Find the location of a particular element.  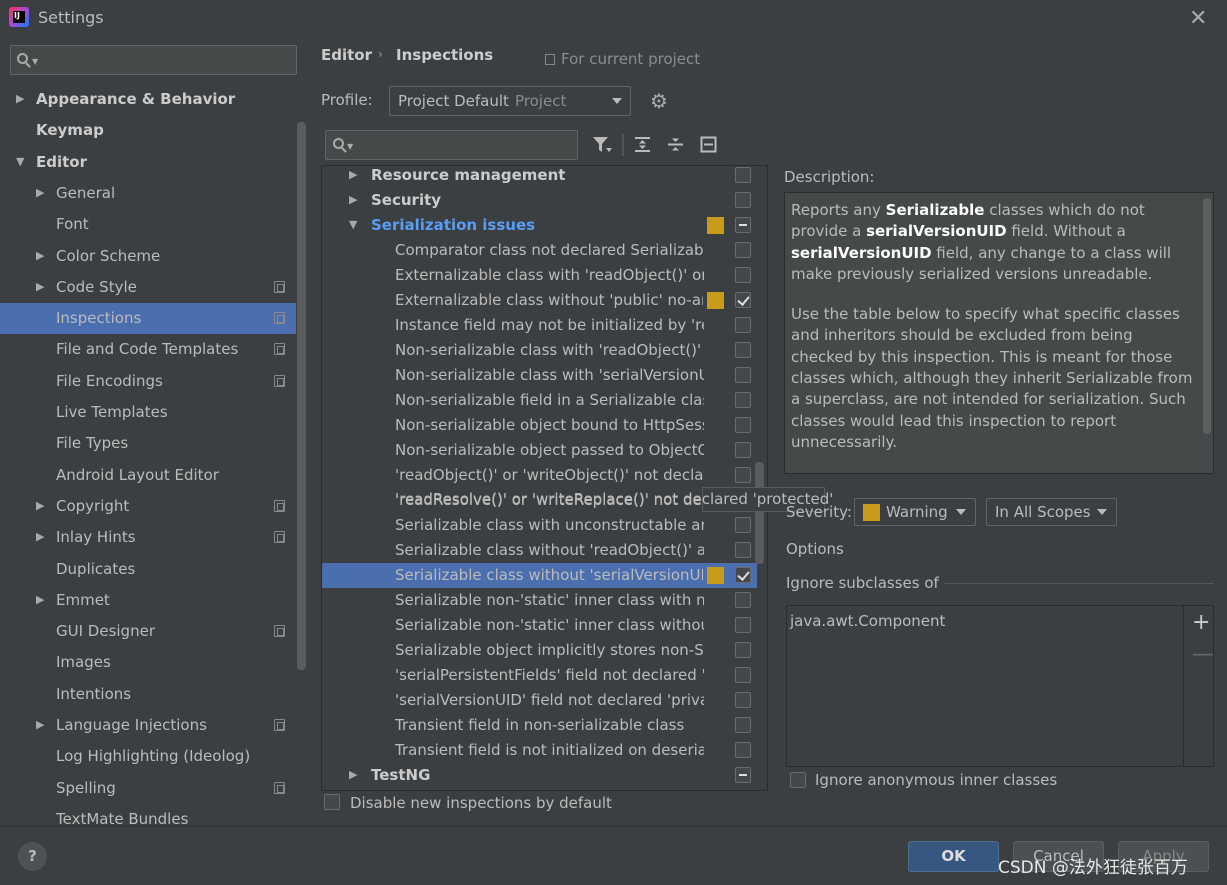

sidebar-item-color-scheme: ▶ Color Scheme is located at coordinates (148, 256).